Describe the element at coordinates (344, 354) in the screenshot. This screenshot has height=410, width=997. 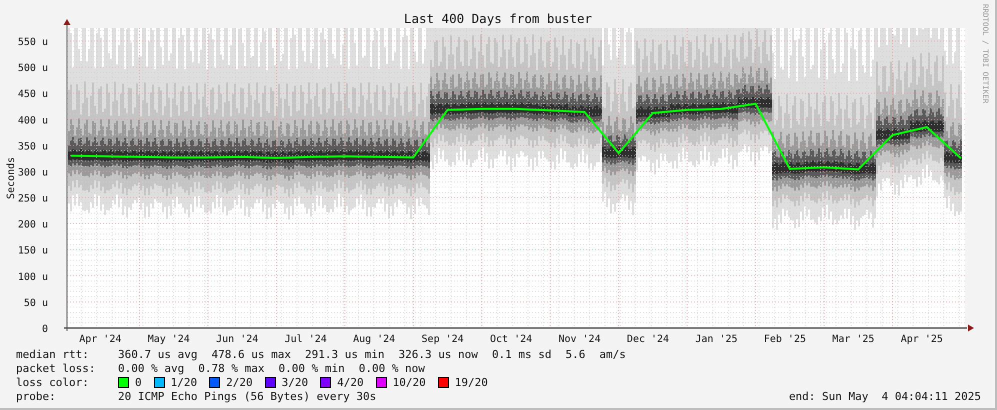
I see `legend-value: 291.3 us min` at that location.